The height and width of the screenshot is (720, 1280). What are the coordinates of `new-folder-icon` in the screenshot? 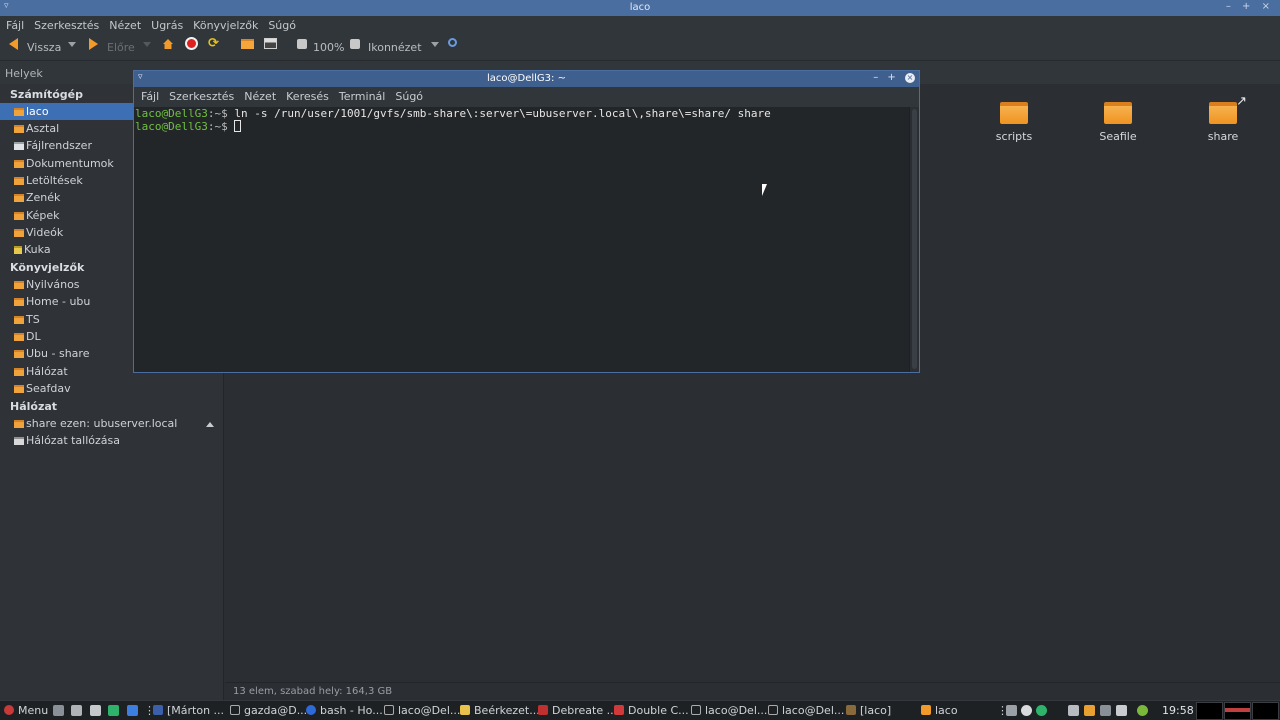 It's located at (247, 44).